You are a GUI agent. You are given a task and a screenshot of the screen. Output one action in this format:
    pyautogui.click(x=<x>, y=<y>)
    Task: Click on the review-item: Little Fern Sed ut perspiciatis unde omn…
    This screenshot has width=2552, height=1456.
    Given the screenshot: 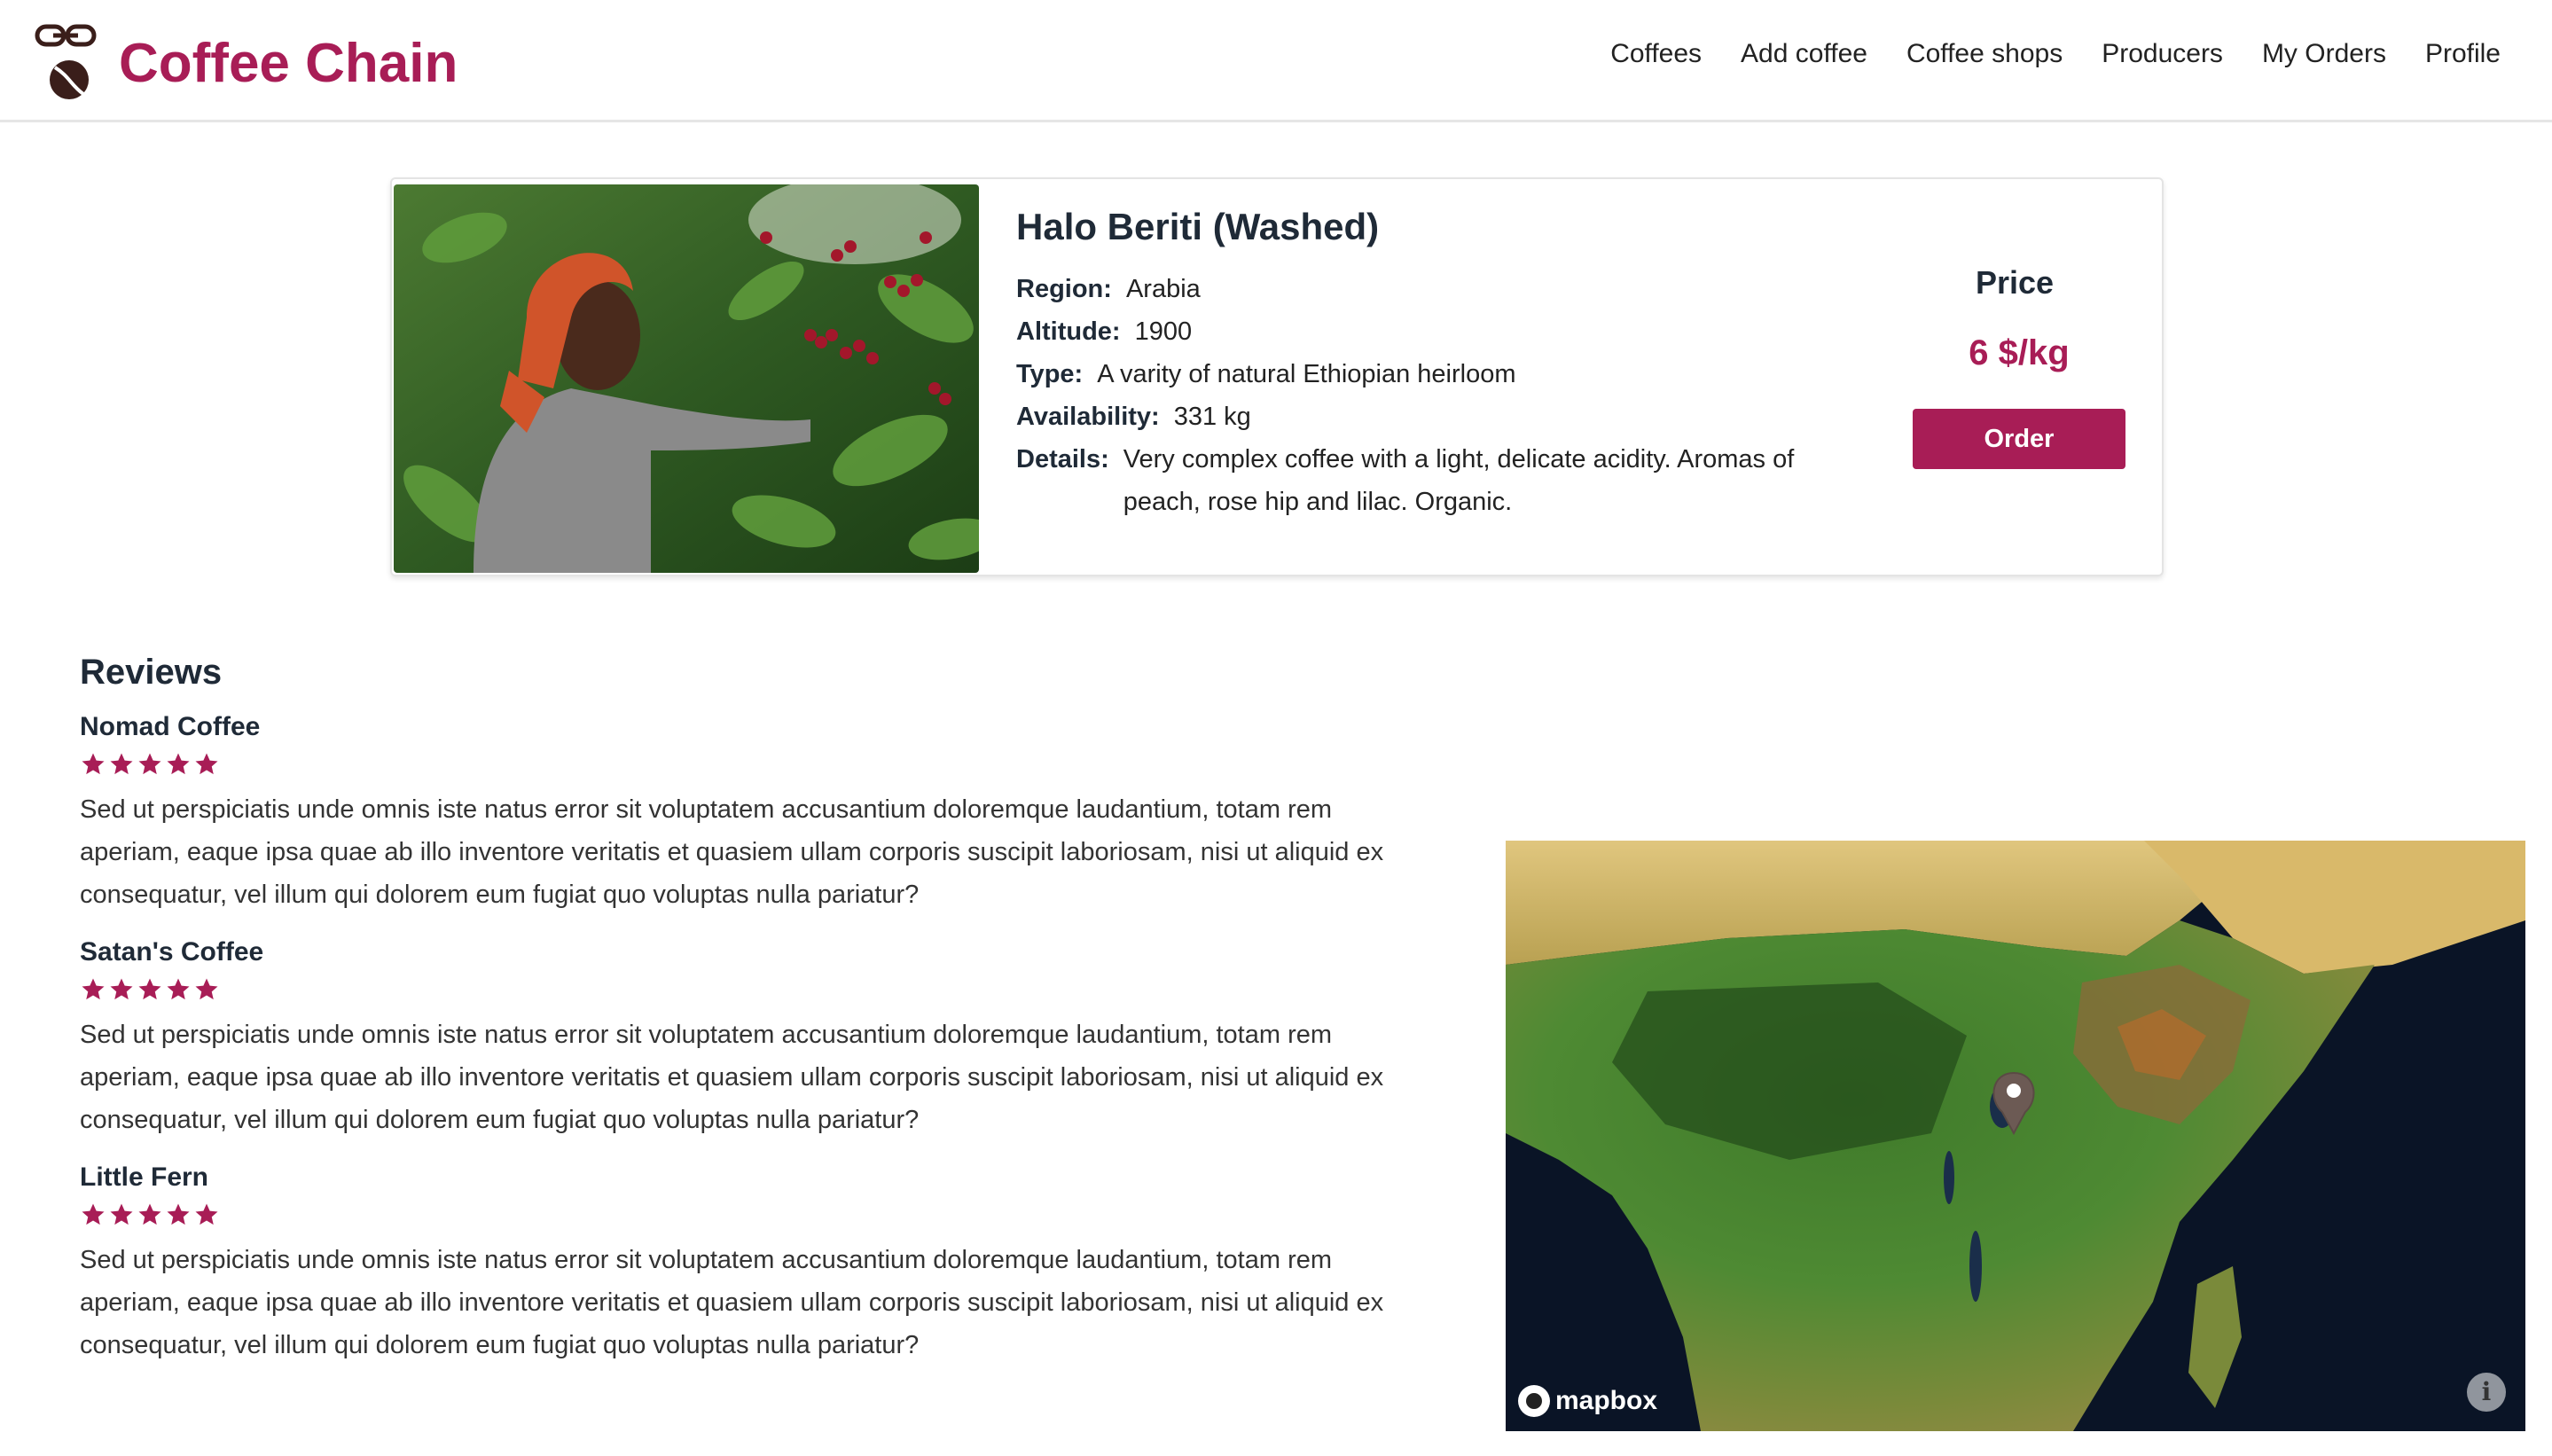 What is the action you would take?
    pyautogui.click(x=754, y=1264)
    